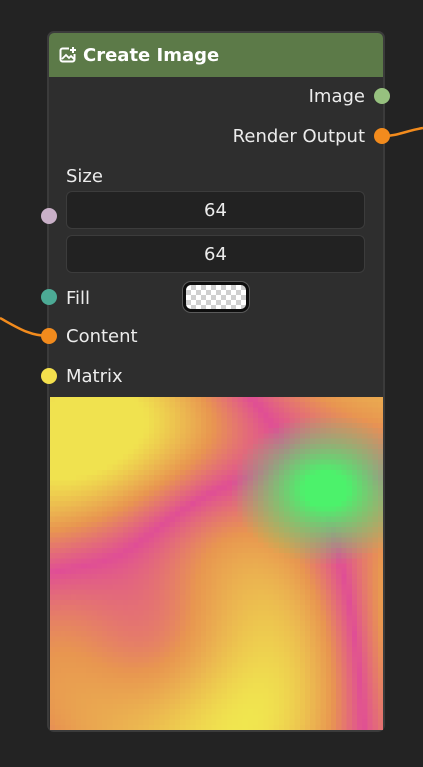 The width and height of the screenshot is (423, 767). I want to click on content-input-socket, so click(49, 336).